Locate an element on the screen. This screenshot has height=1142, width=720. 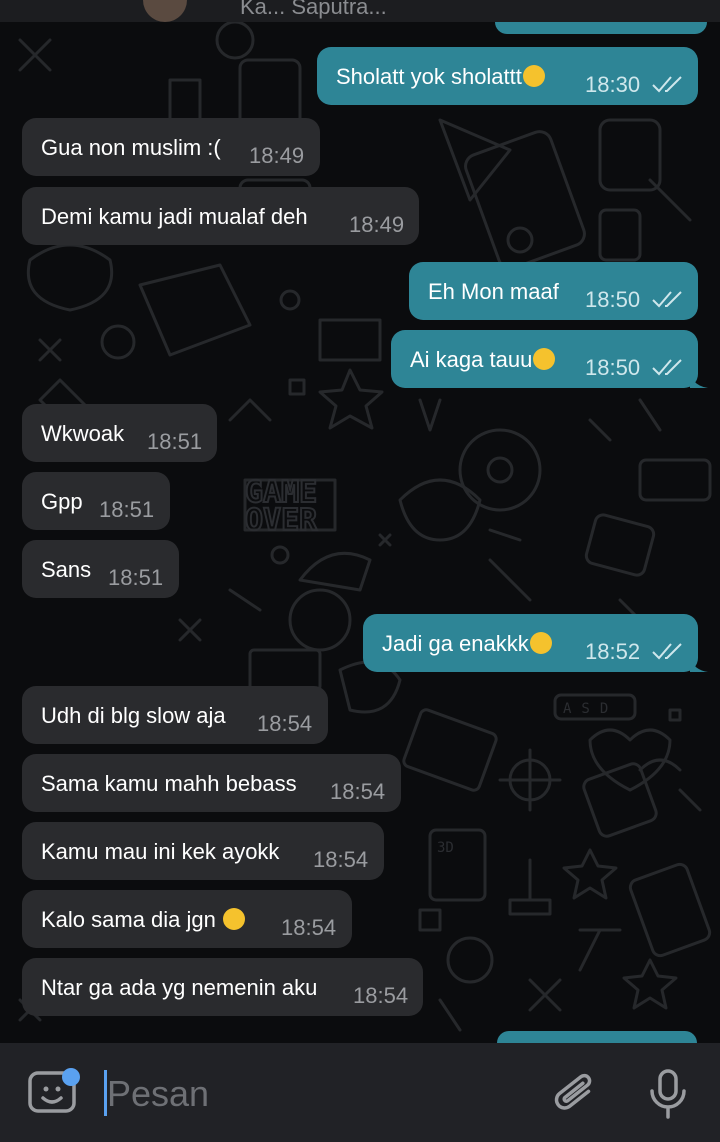
message-text: Kalo sama dia jgn is located at coordinates (143, 920).